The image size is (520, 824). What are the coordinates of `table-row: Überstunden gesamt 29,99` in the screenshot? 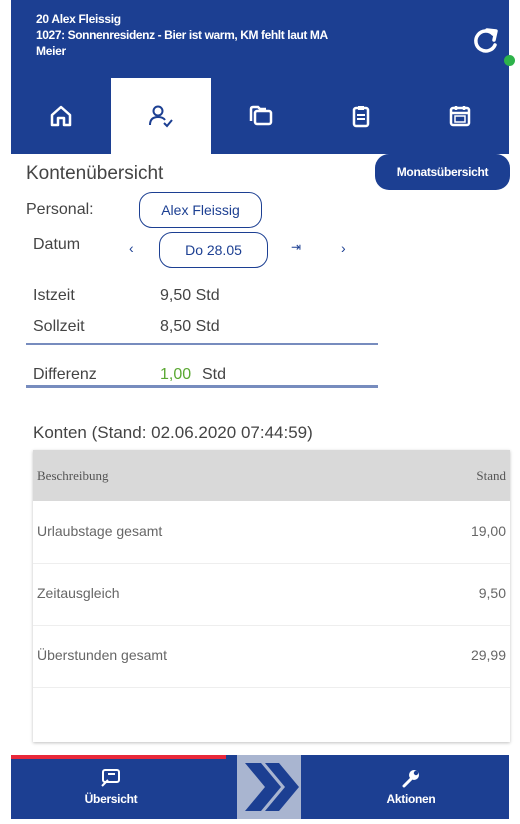 It's located at (271, 656).